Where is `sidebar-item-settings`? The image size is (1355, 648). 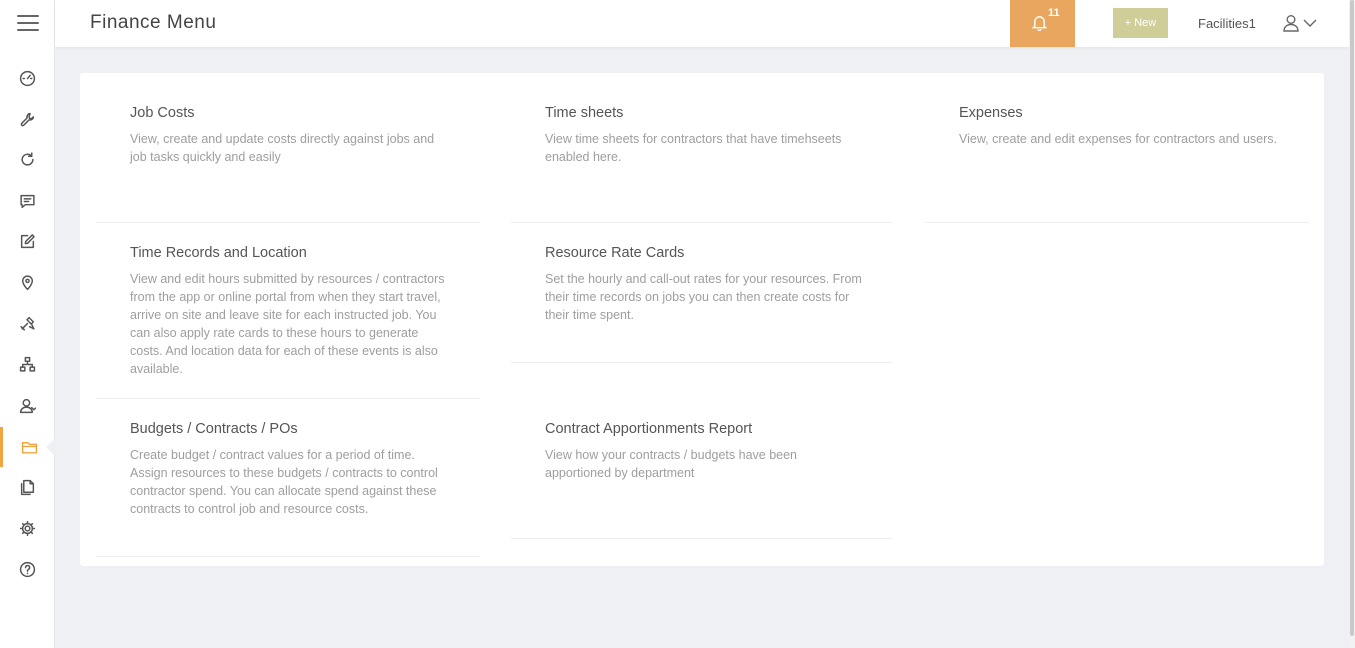
sidebar-item-settings is located at coordinates (27, 528).